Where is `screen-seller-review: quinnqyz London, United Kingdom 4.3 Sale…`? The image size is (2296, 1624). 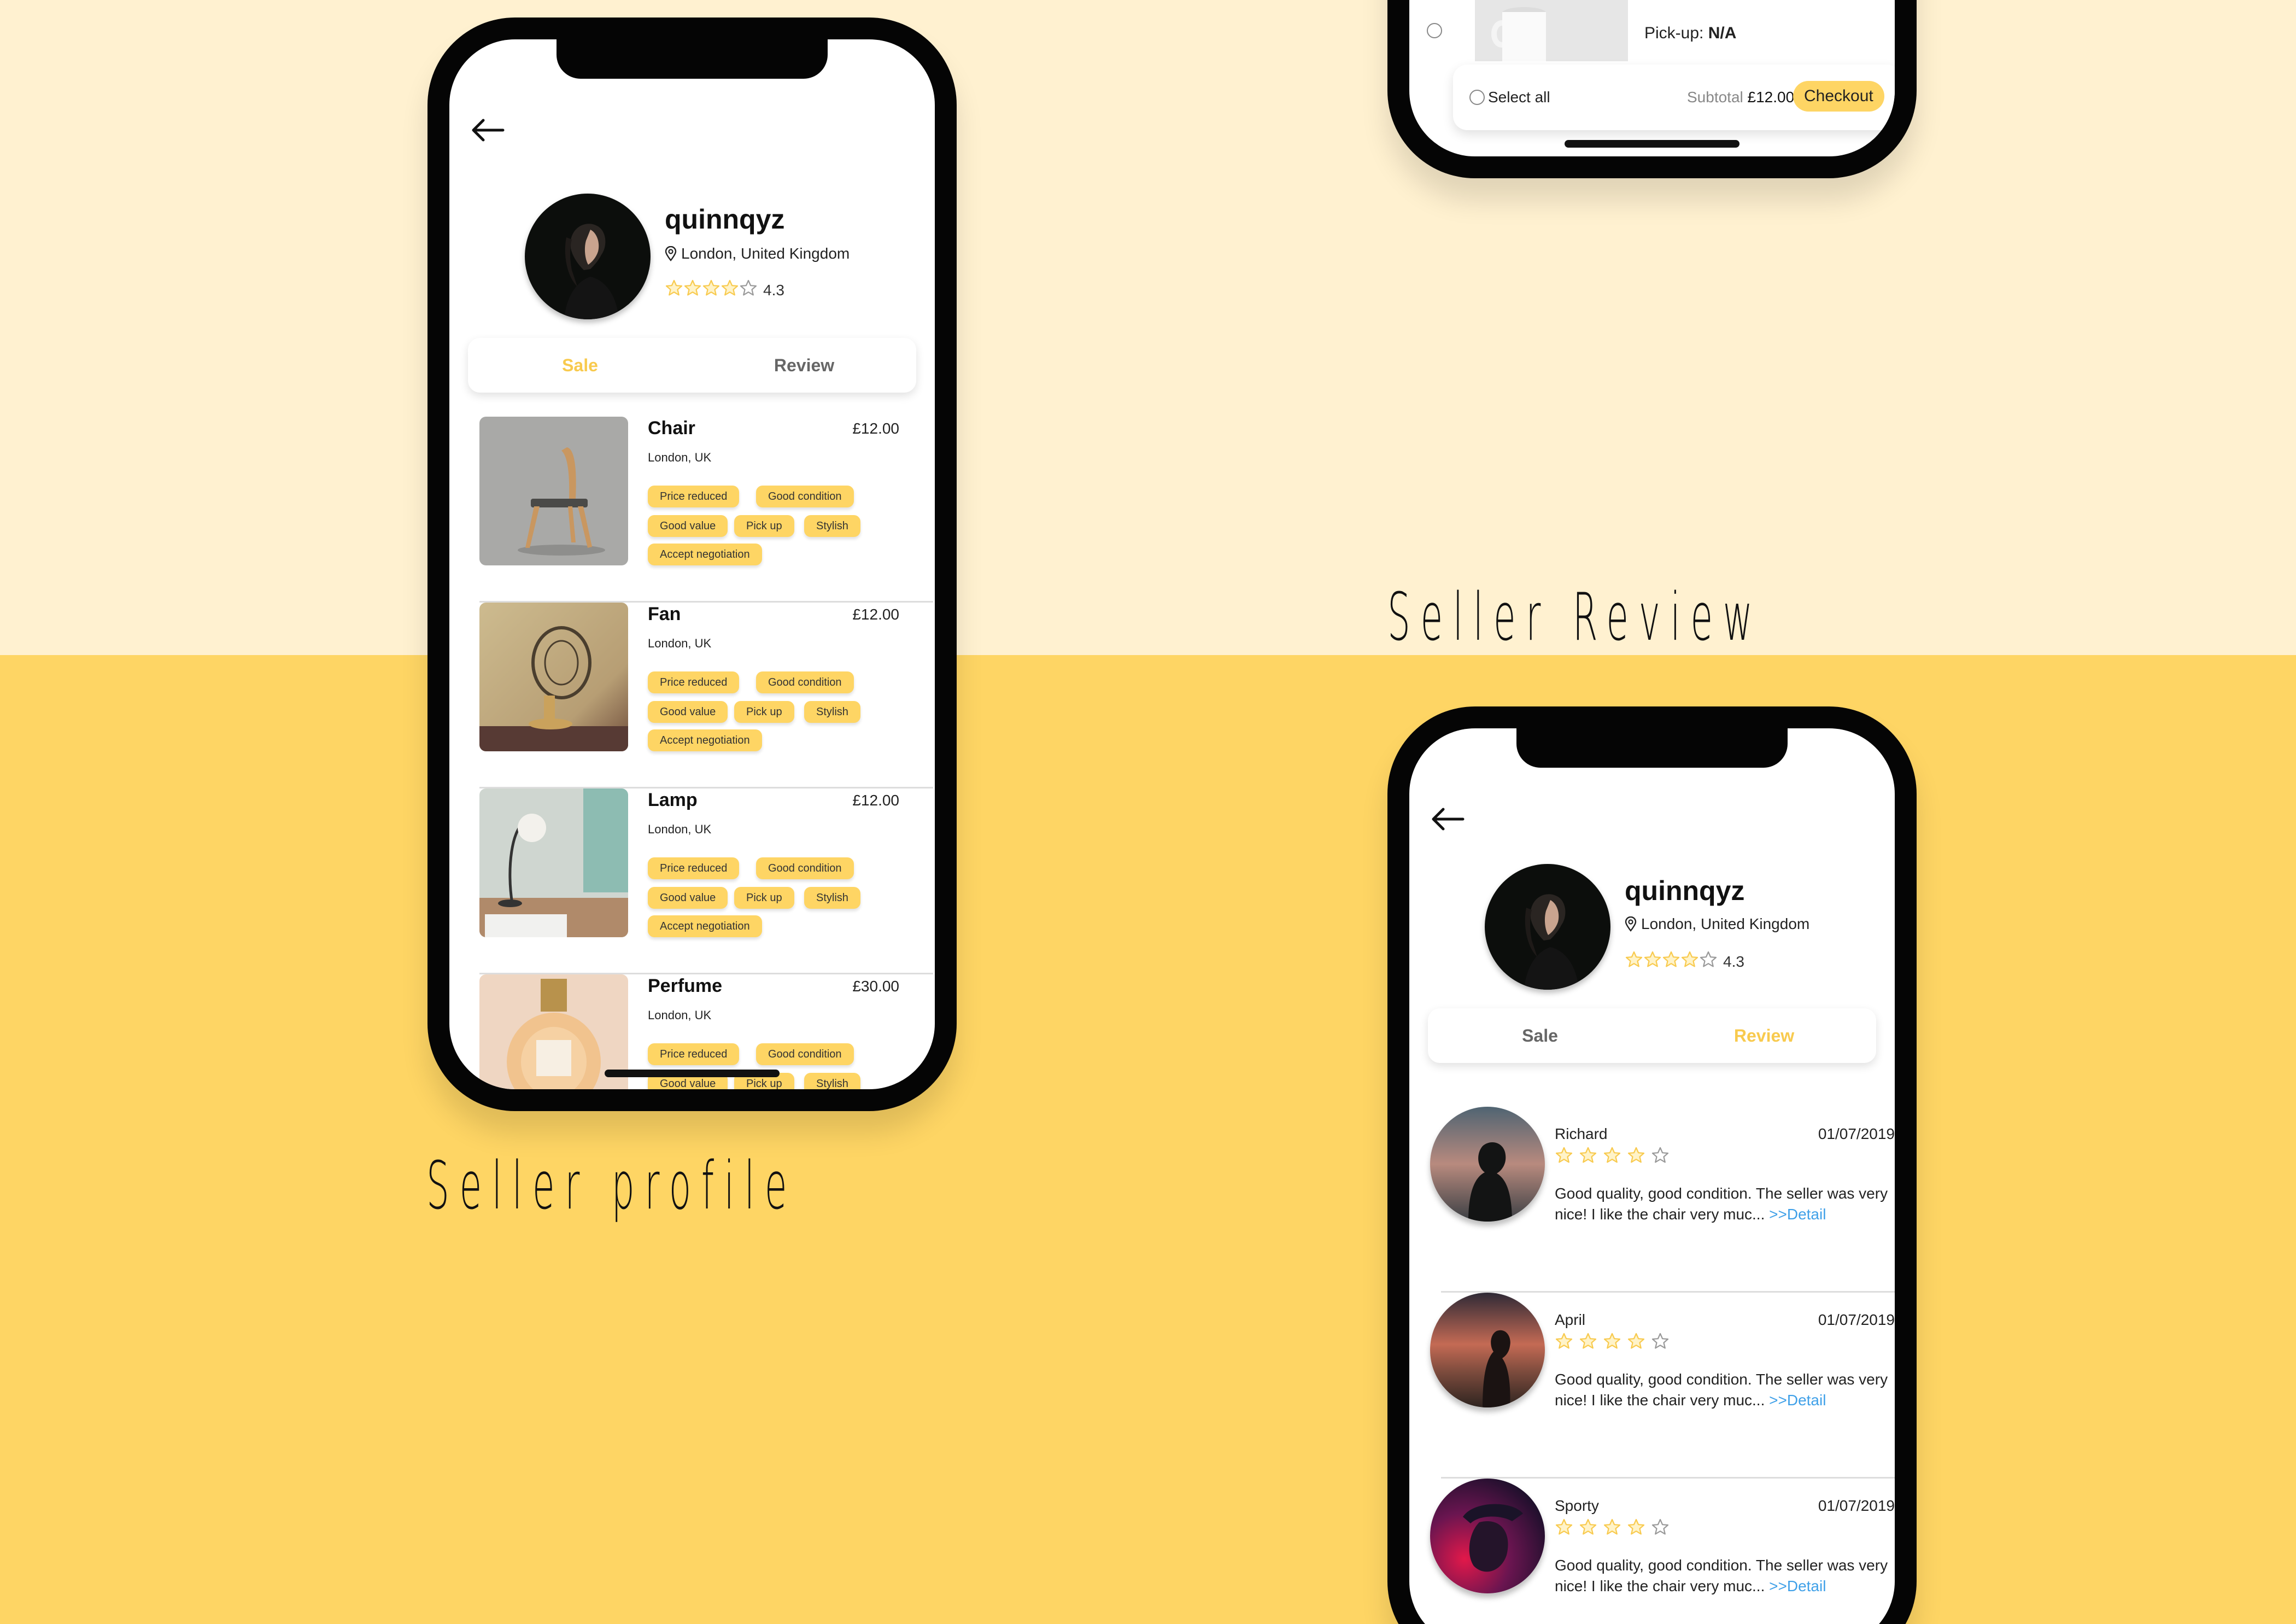
screen-seller-review: quinnqyz London, United Kingdom 4.3 Sale… is located at coordinates (1652, 1176).